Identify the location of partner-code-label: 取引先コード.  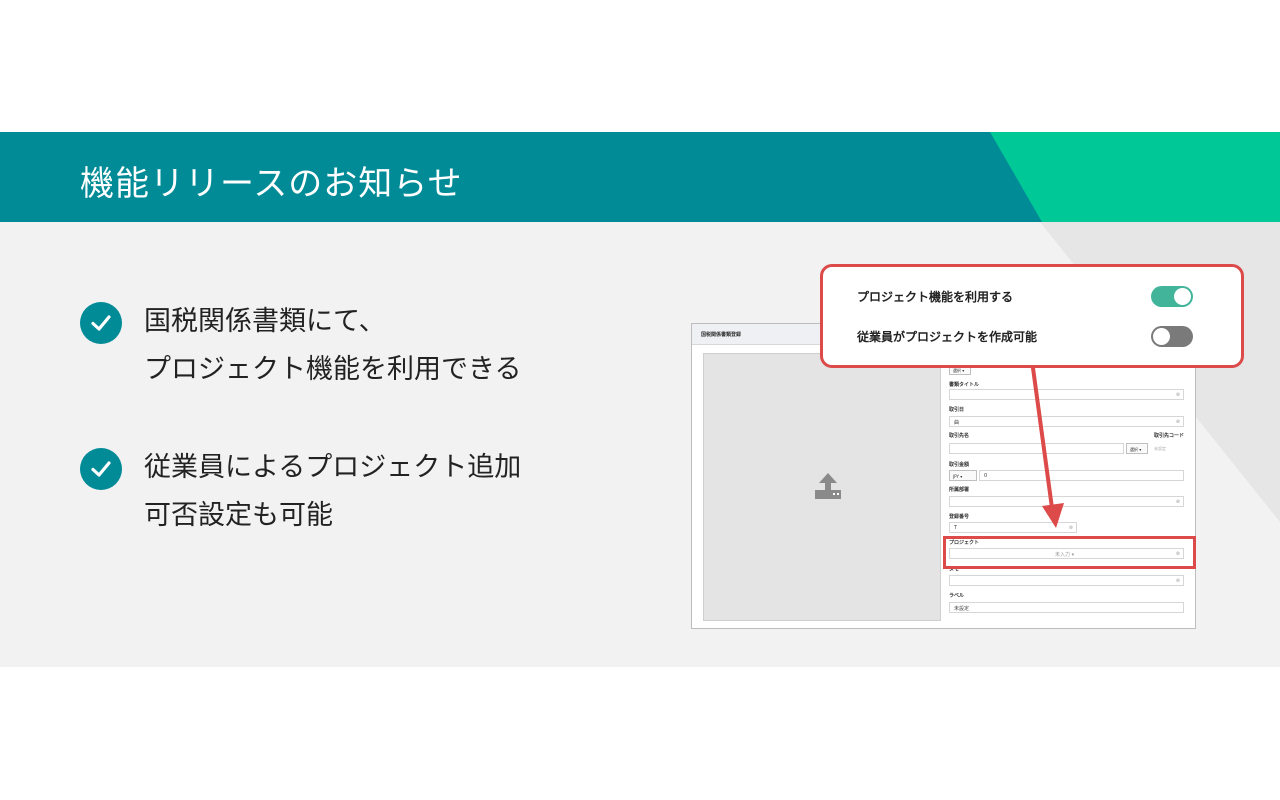
(1169, 436).